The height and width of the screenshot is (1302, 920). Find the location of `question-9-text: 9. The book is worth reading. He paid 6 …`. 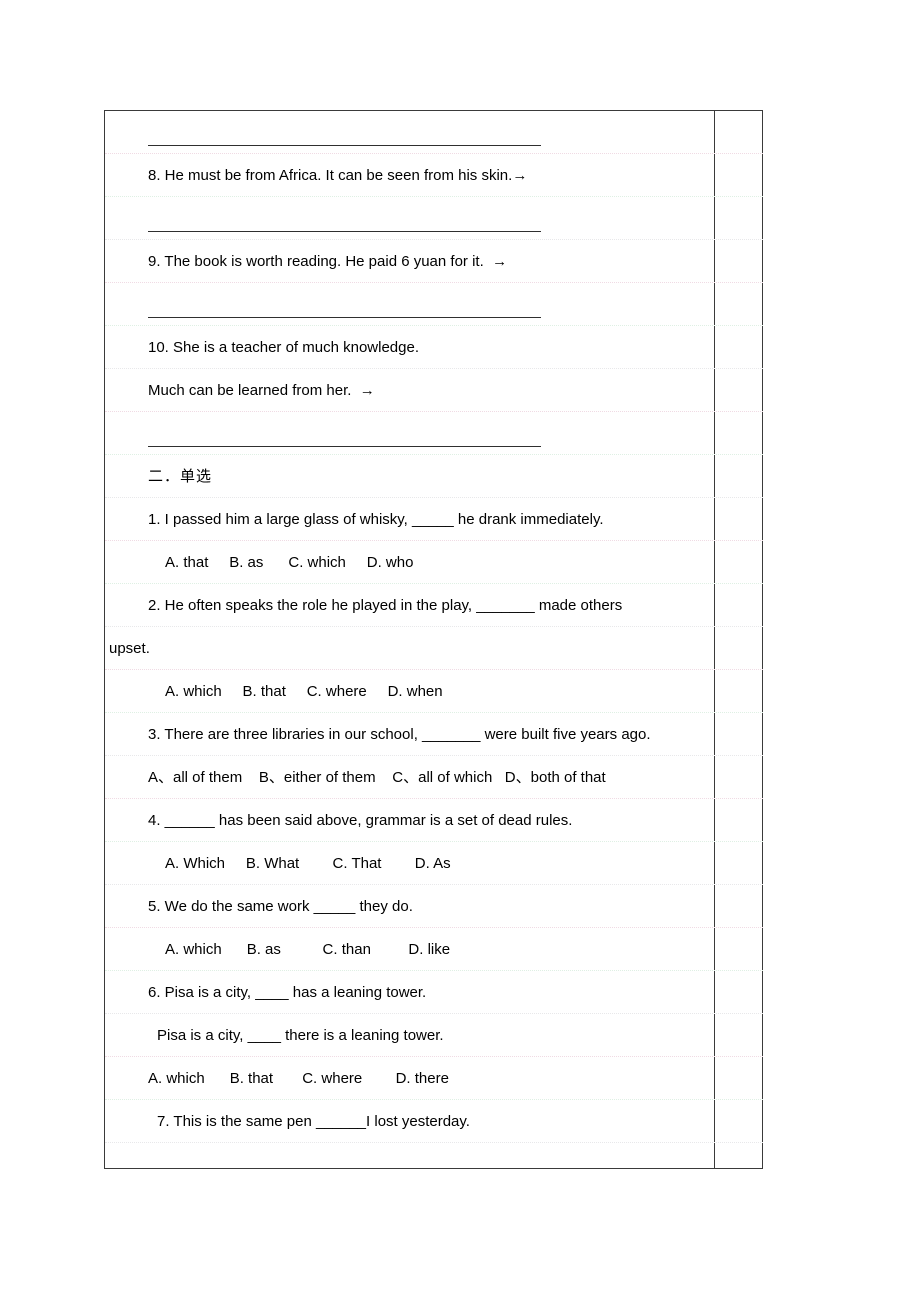

question-9-text: 9. The book is worth reading. He paid 6 … is located at coordinates (328, 261).